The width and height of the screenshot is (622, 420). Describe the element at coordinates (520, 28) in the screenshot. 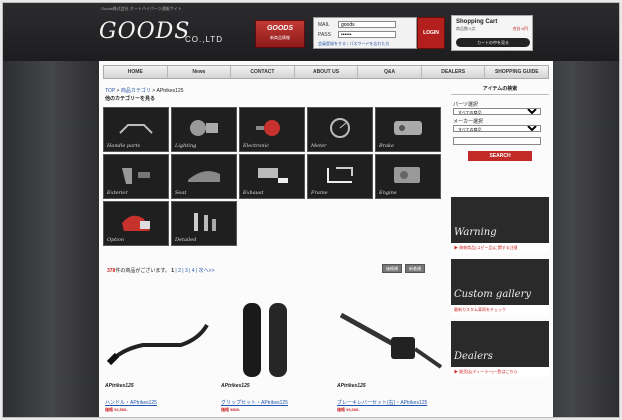

I see `cart-total: 合計:0円` at that location.